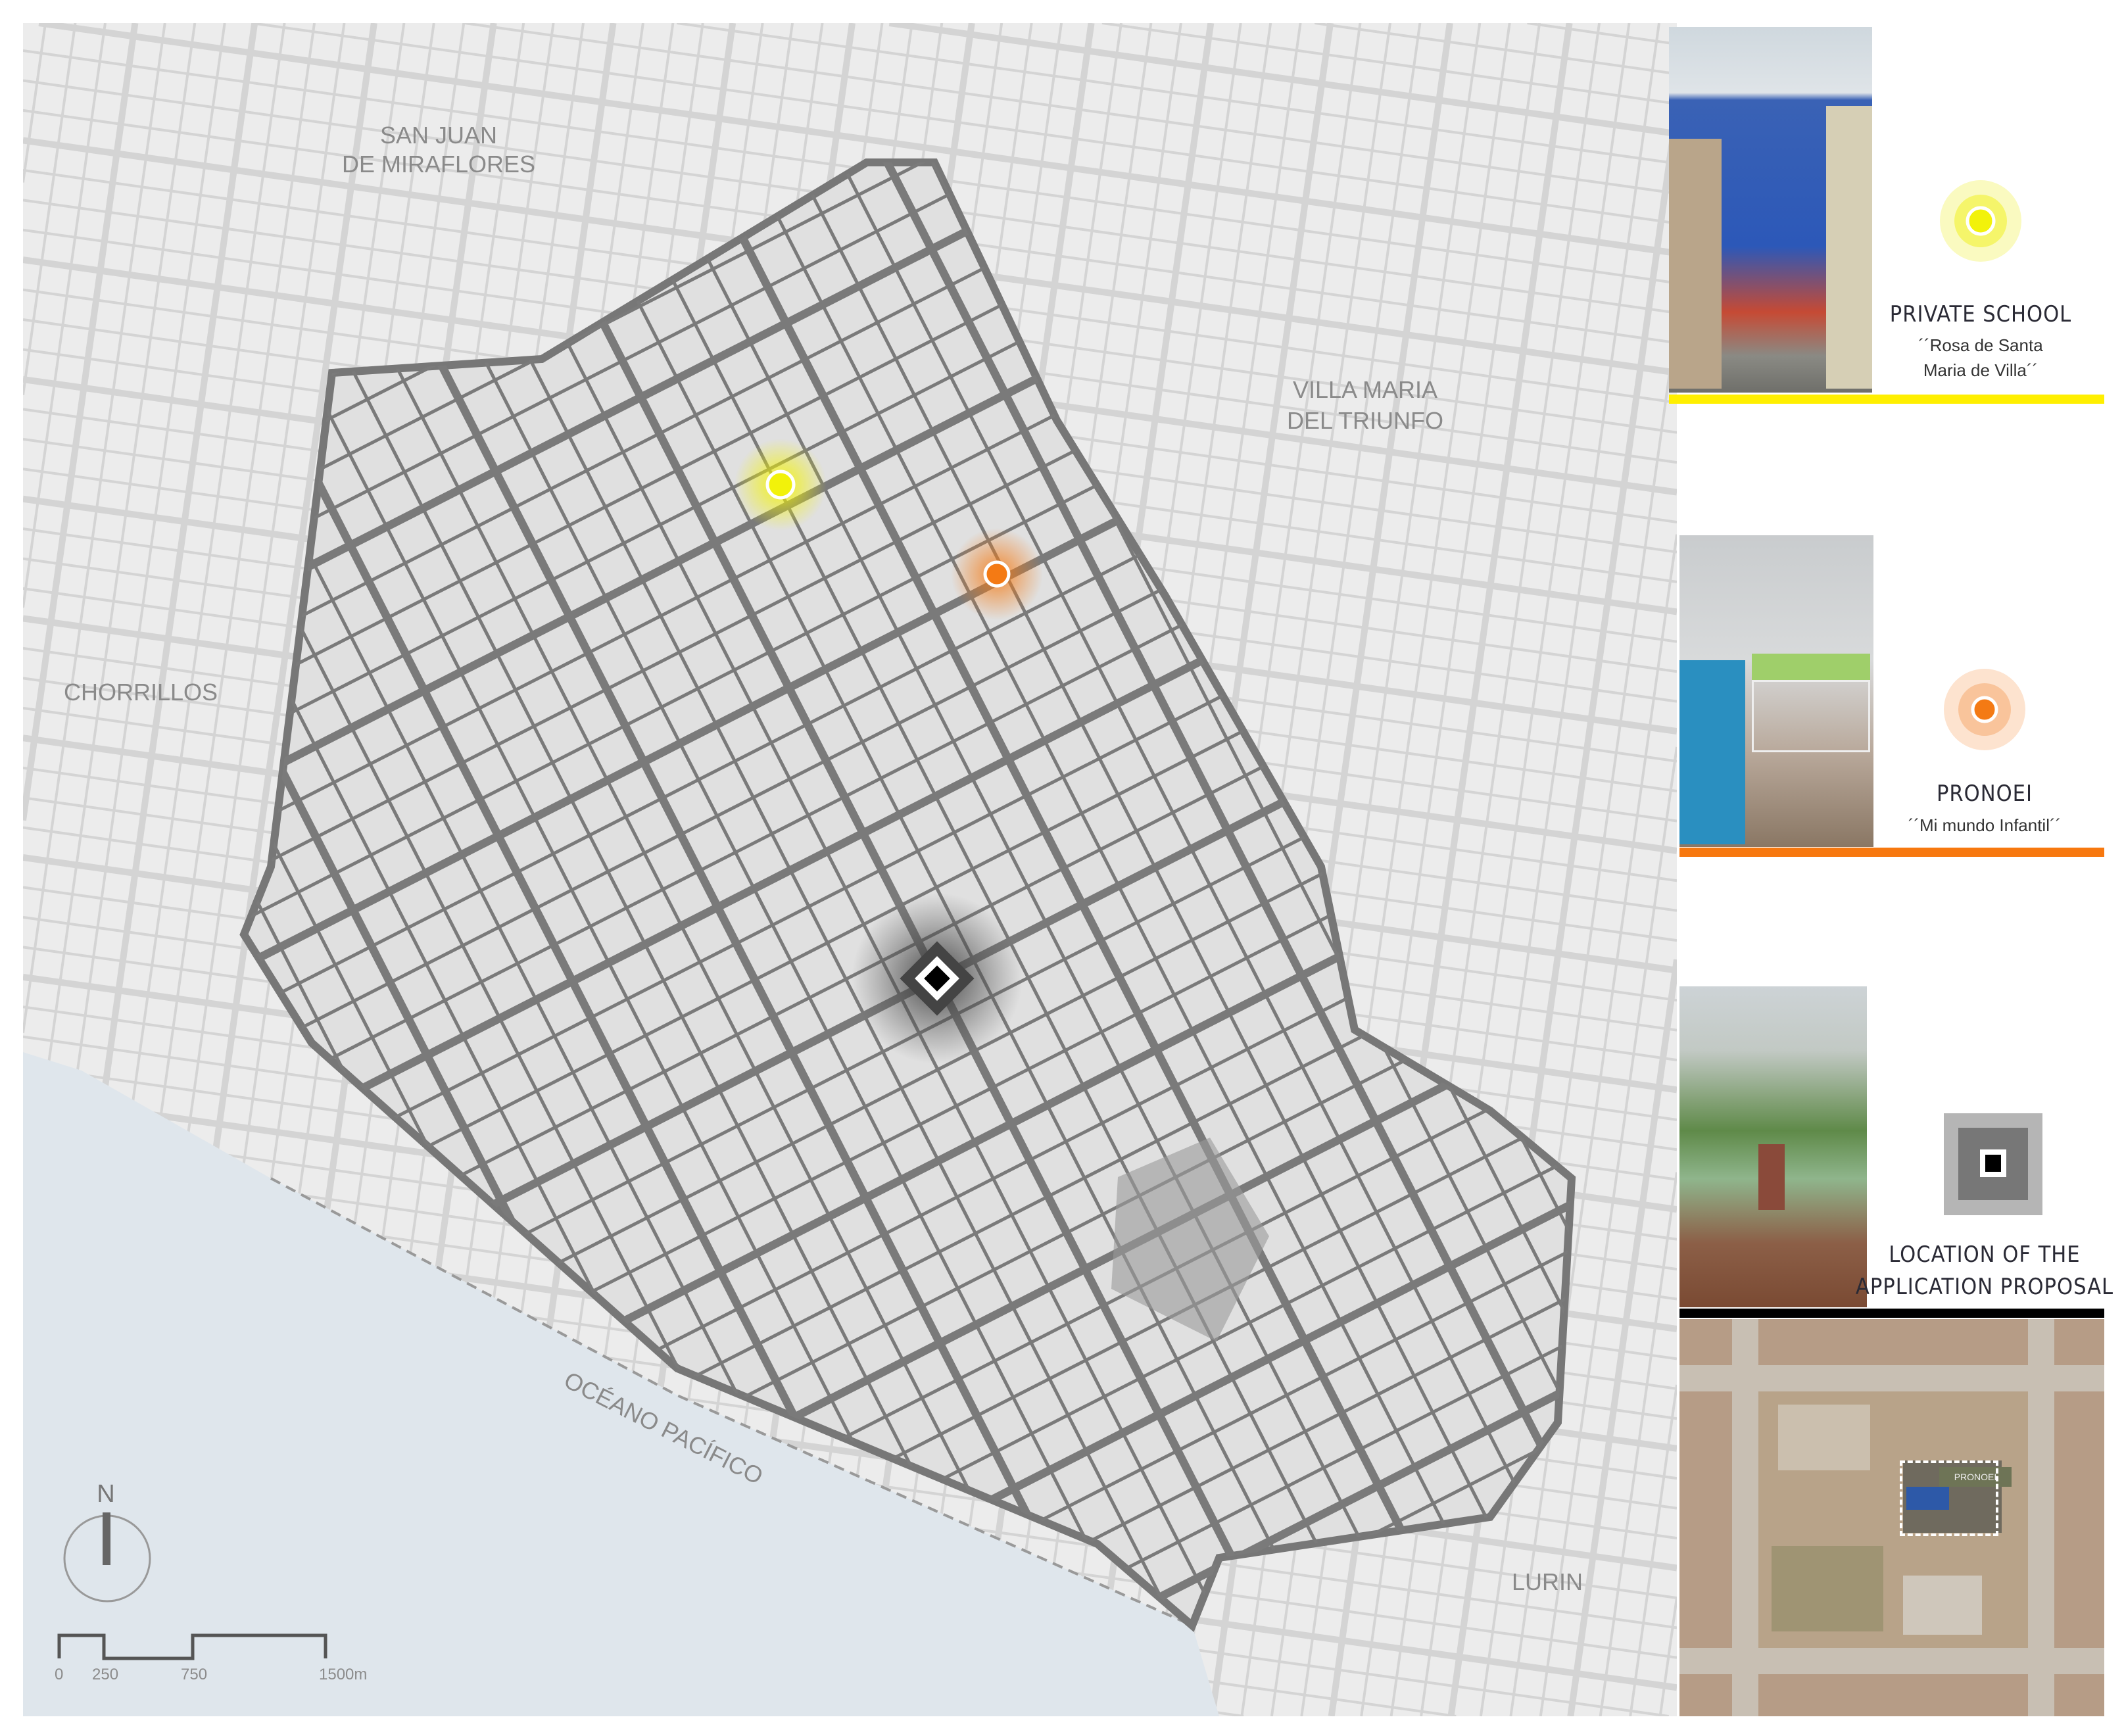  What do you see at coordinates (1891, 1518) in the screenshot?
I see `satellite-image: PRONOEI` at bounding box center [1891, 1518].